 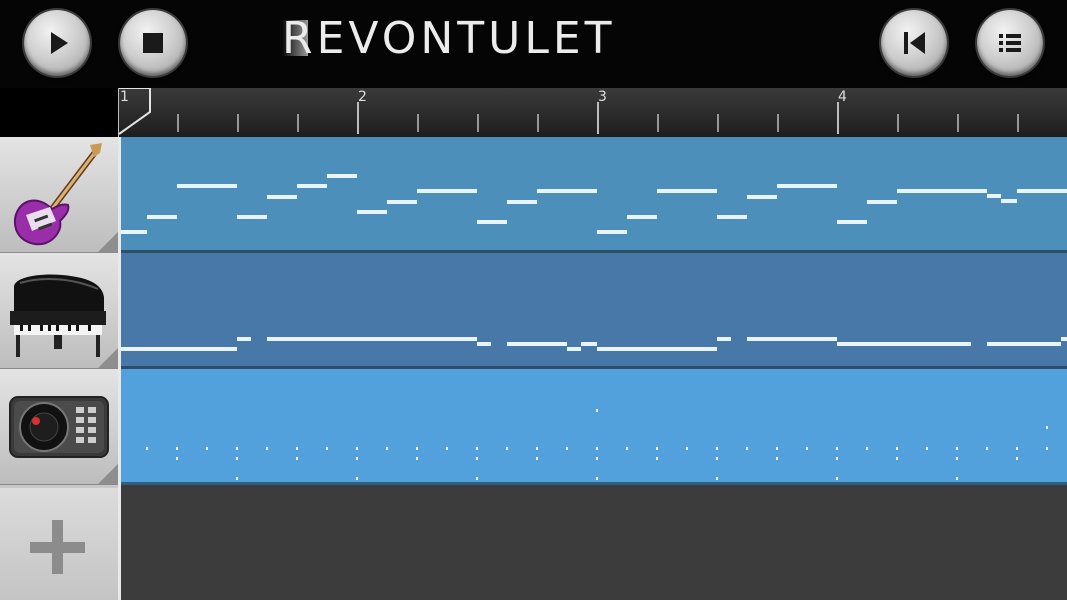 I want to click on bar-number-1: 1, so click(x=124, y=97).